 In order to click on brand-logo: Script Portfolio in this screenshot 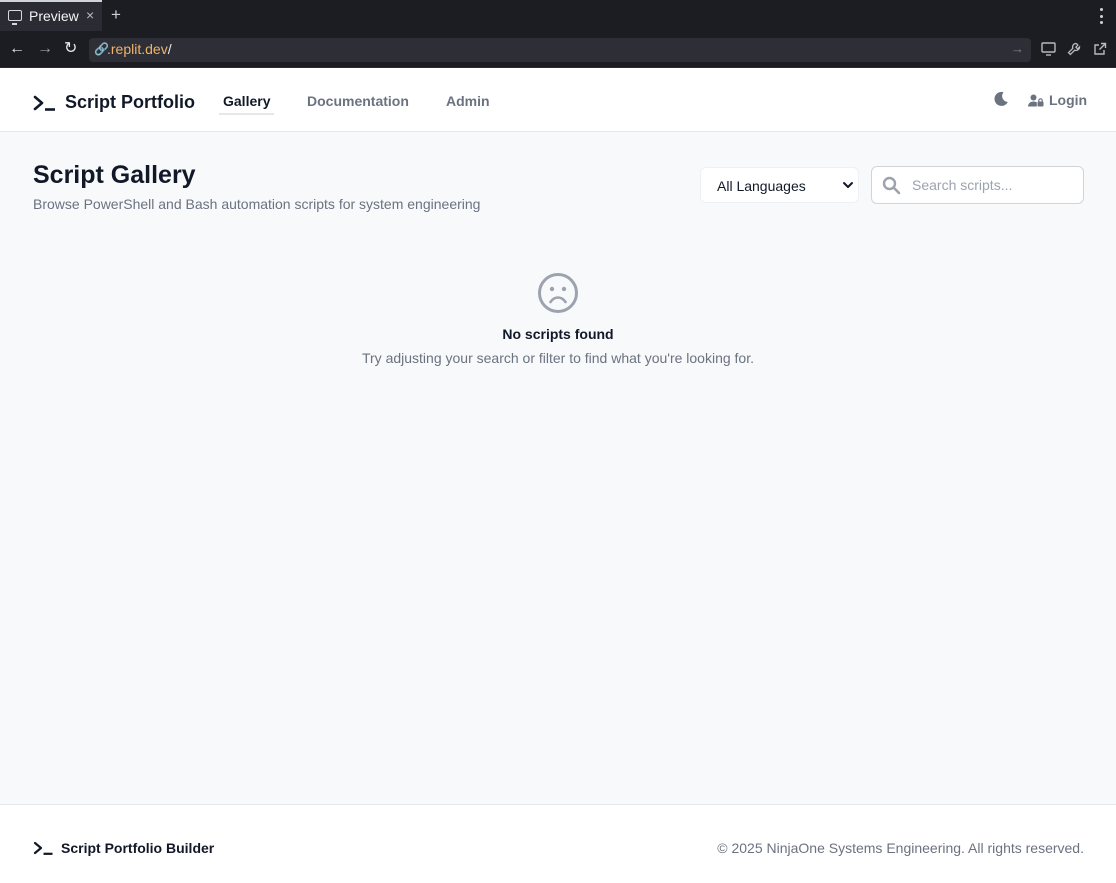, I will do `click(114, 102)`.